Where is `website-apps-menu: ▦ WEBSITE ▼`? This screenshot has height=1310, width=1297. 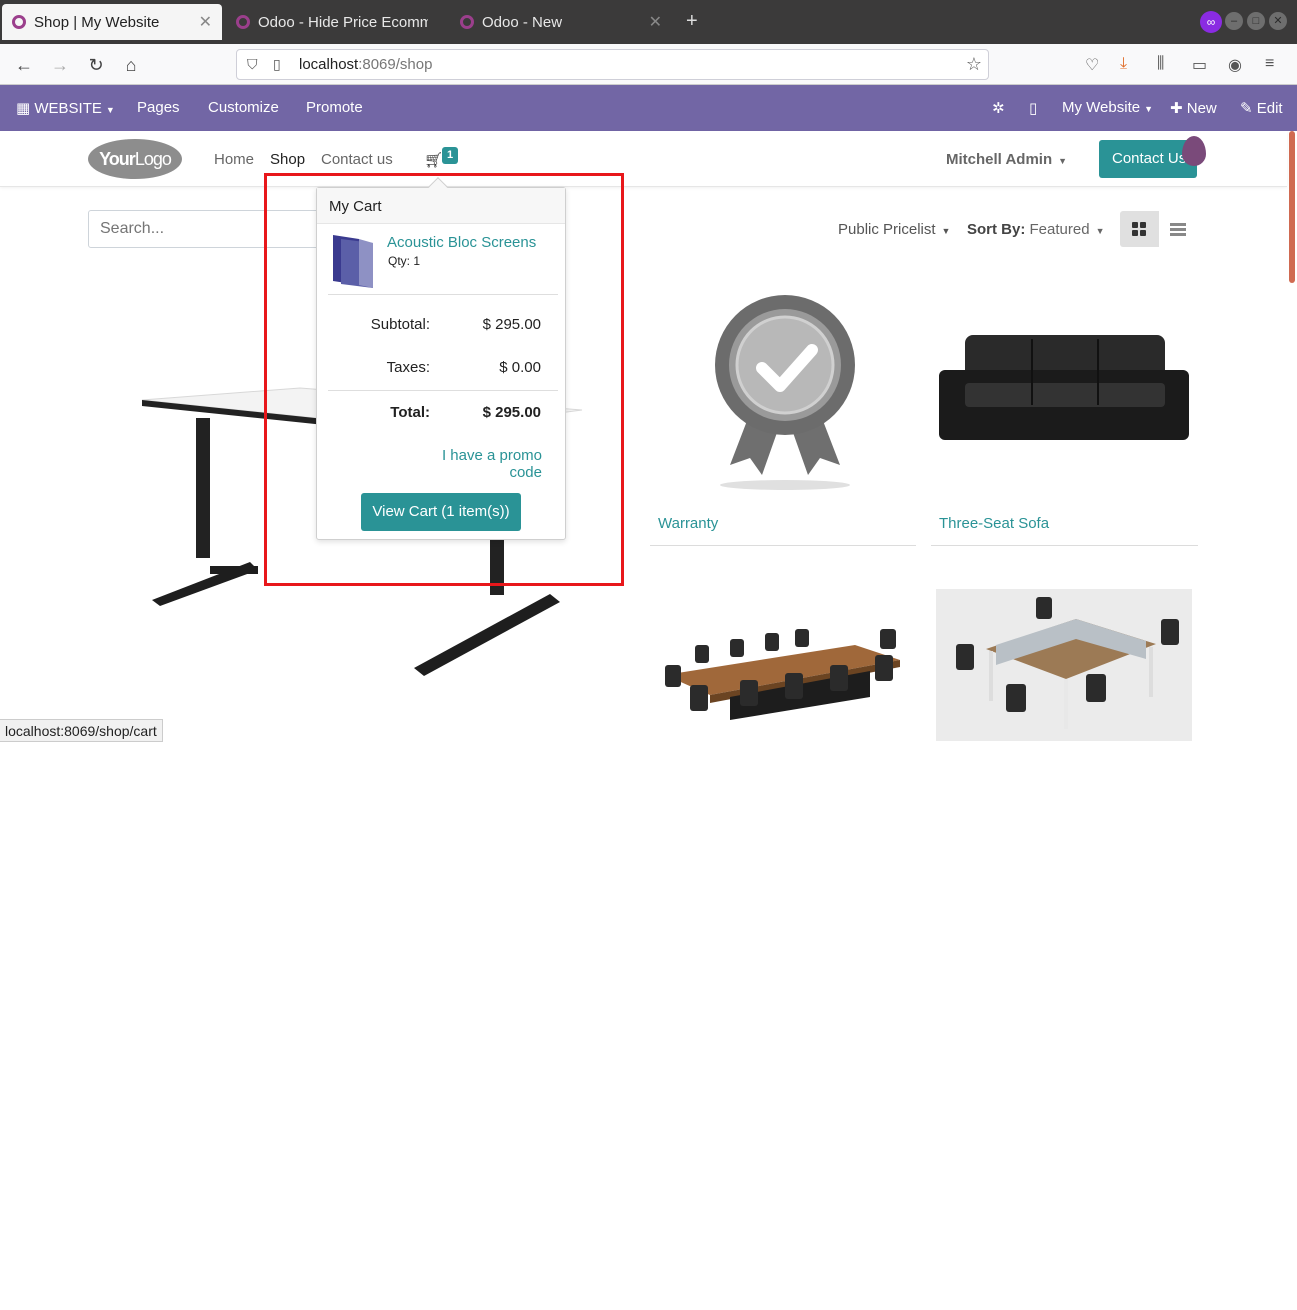 website-apps-menu: ▦ WEBSITE ▼ is located at coordinates (65, 108).